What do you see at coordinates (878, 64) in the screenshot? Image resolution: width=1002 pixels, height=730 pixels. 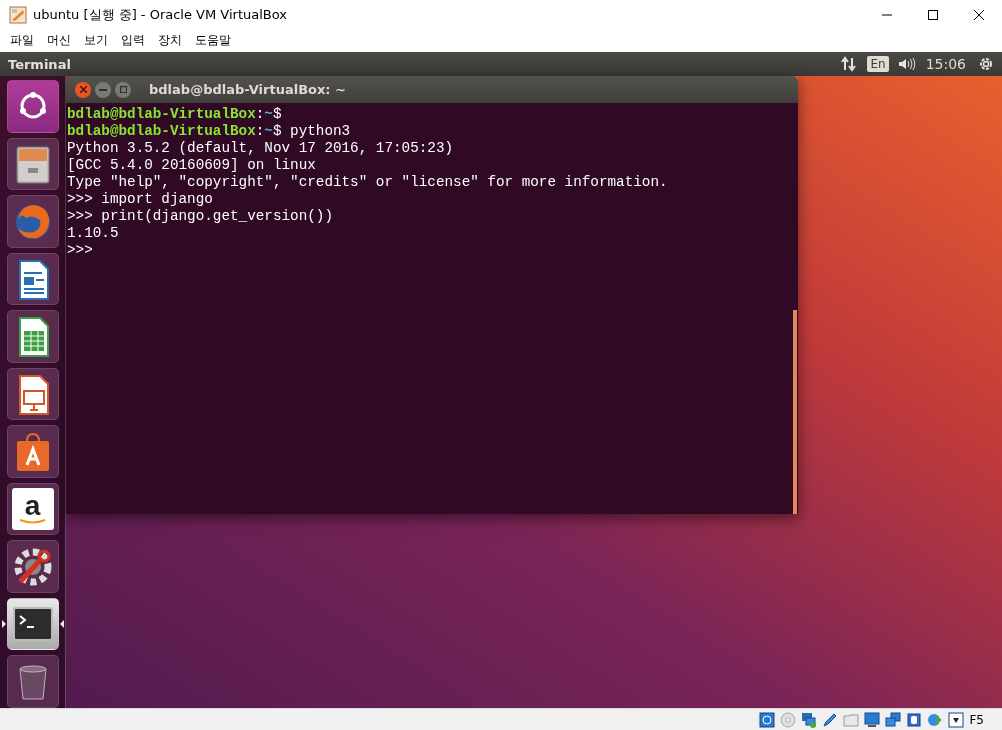 I see `keyboard-layout-indicator: En` at bounding box center [878, 64].